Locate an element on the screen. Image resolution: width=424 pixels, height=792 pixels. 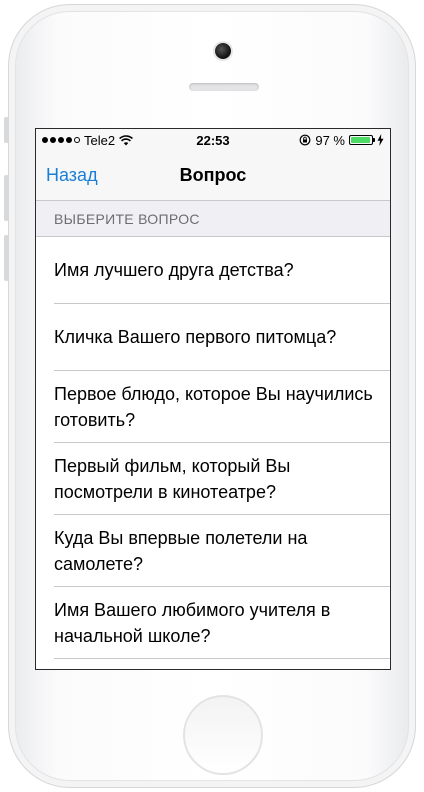
status-right: 97 % is located at coordinates (341, 140).